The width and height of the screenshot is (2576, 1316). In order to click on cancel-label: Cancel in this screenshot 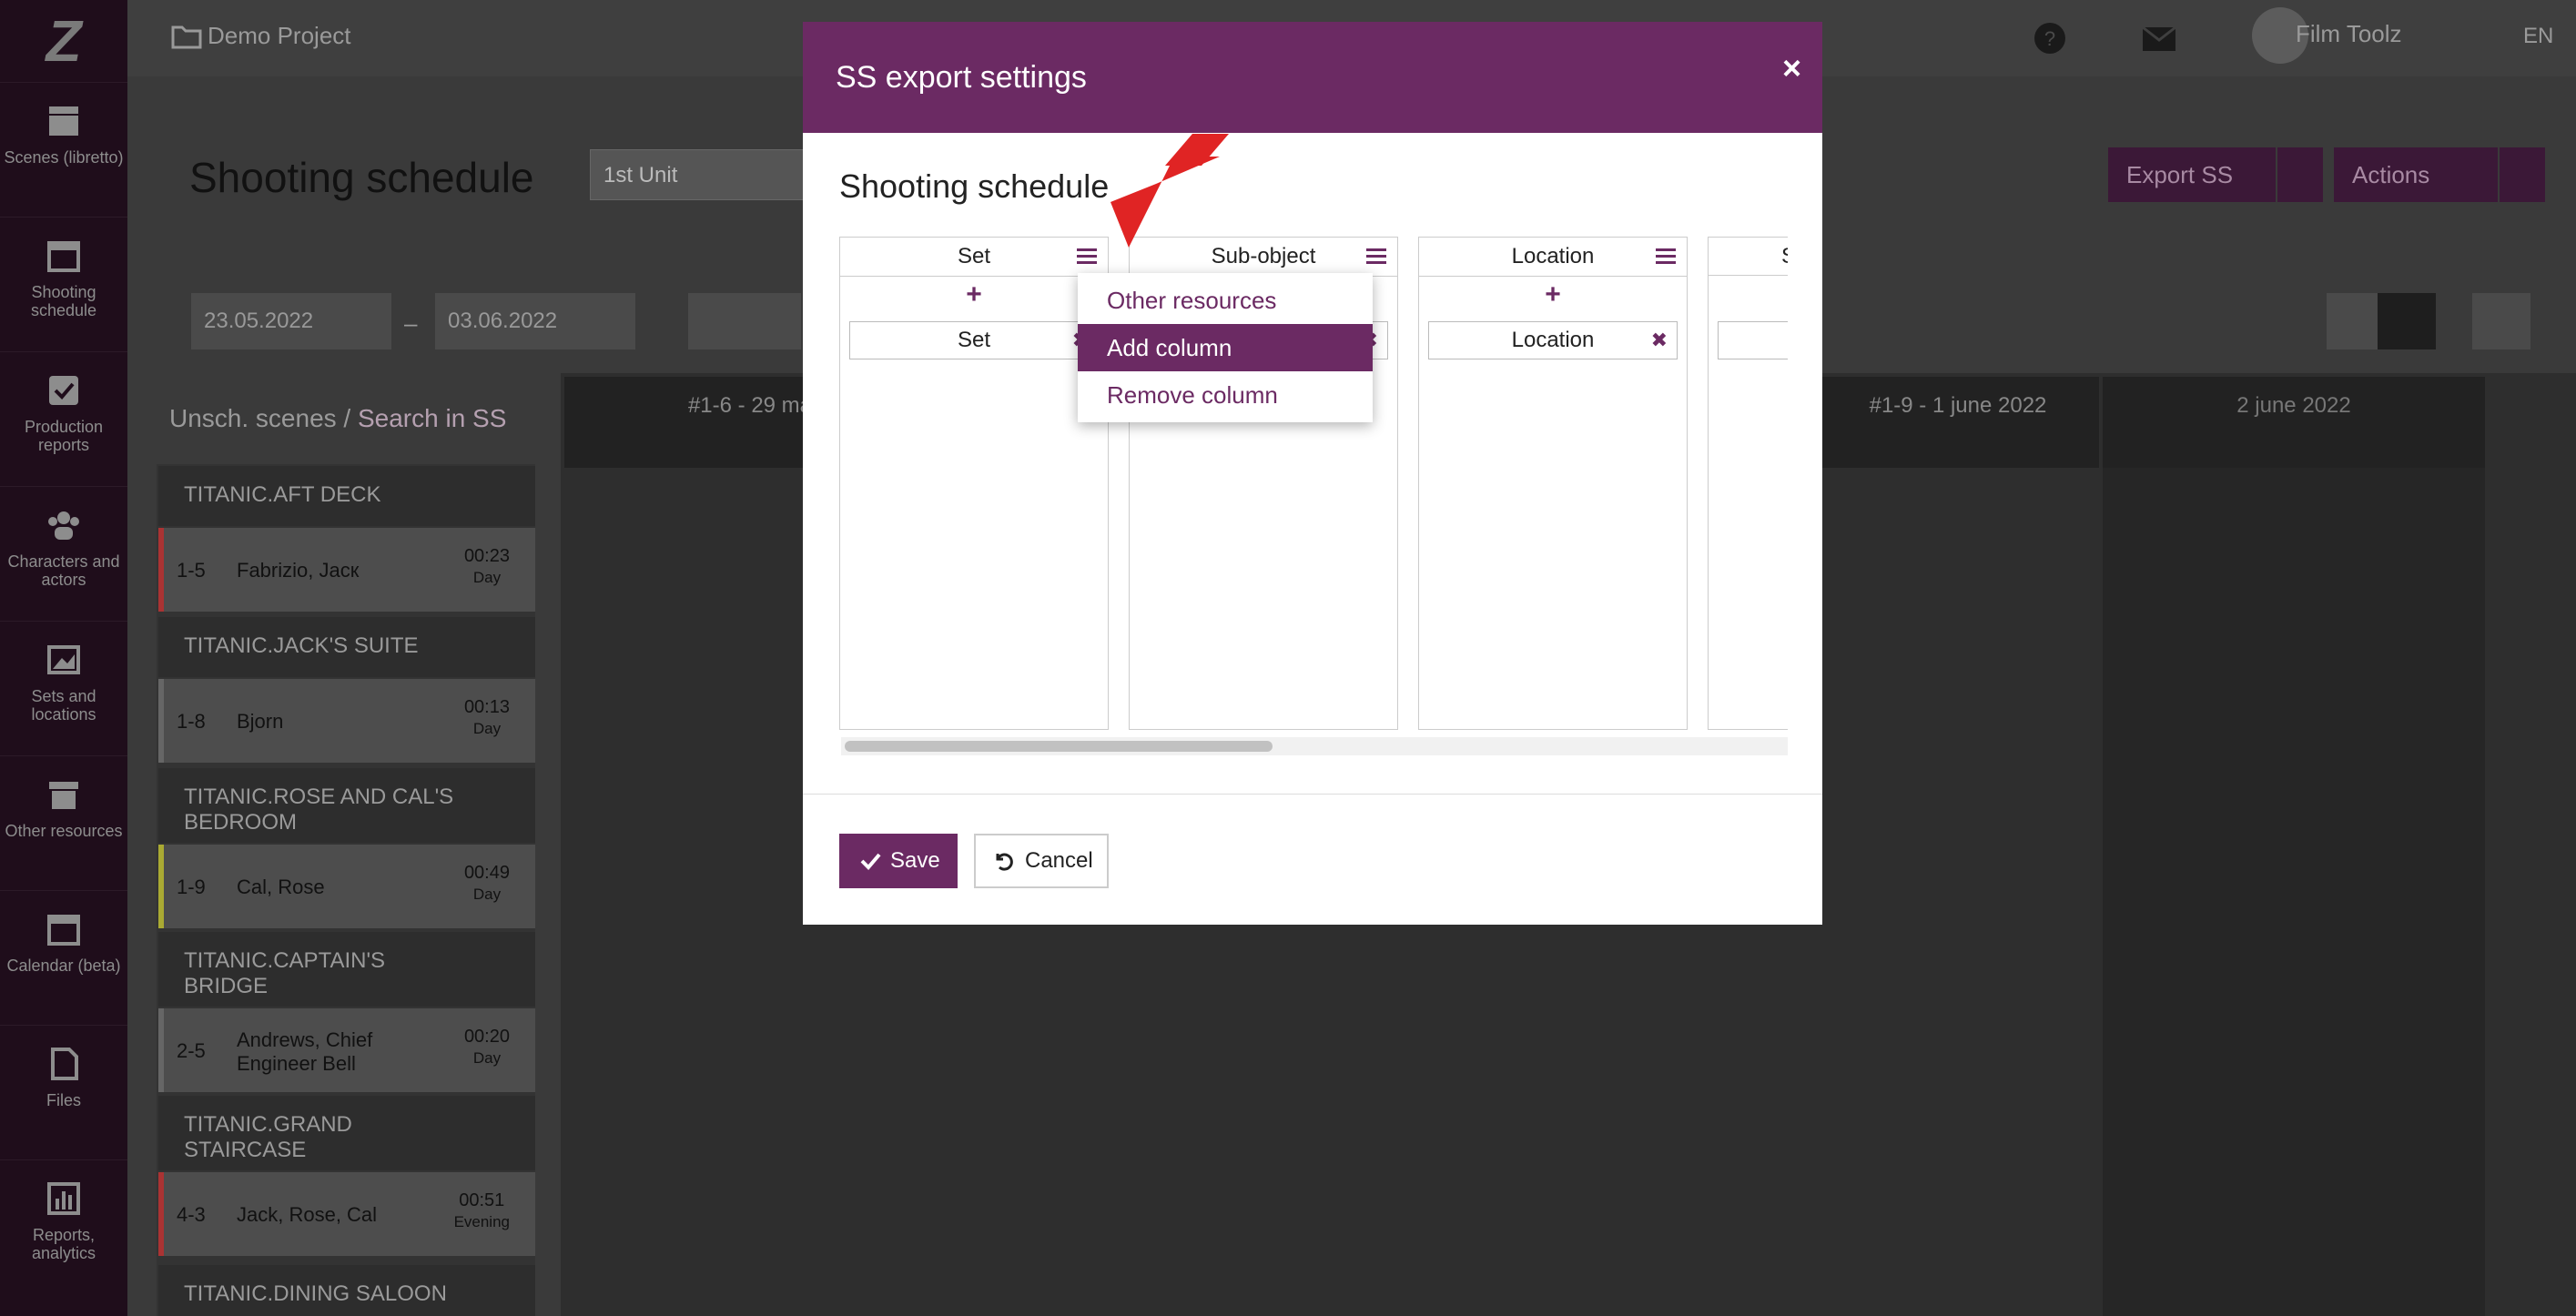, I will do `click(1059, 860)`.